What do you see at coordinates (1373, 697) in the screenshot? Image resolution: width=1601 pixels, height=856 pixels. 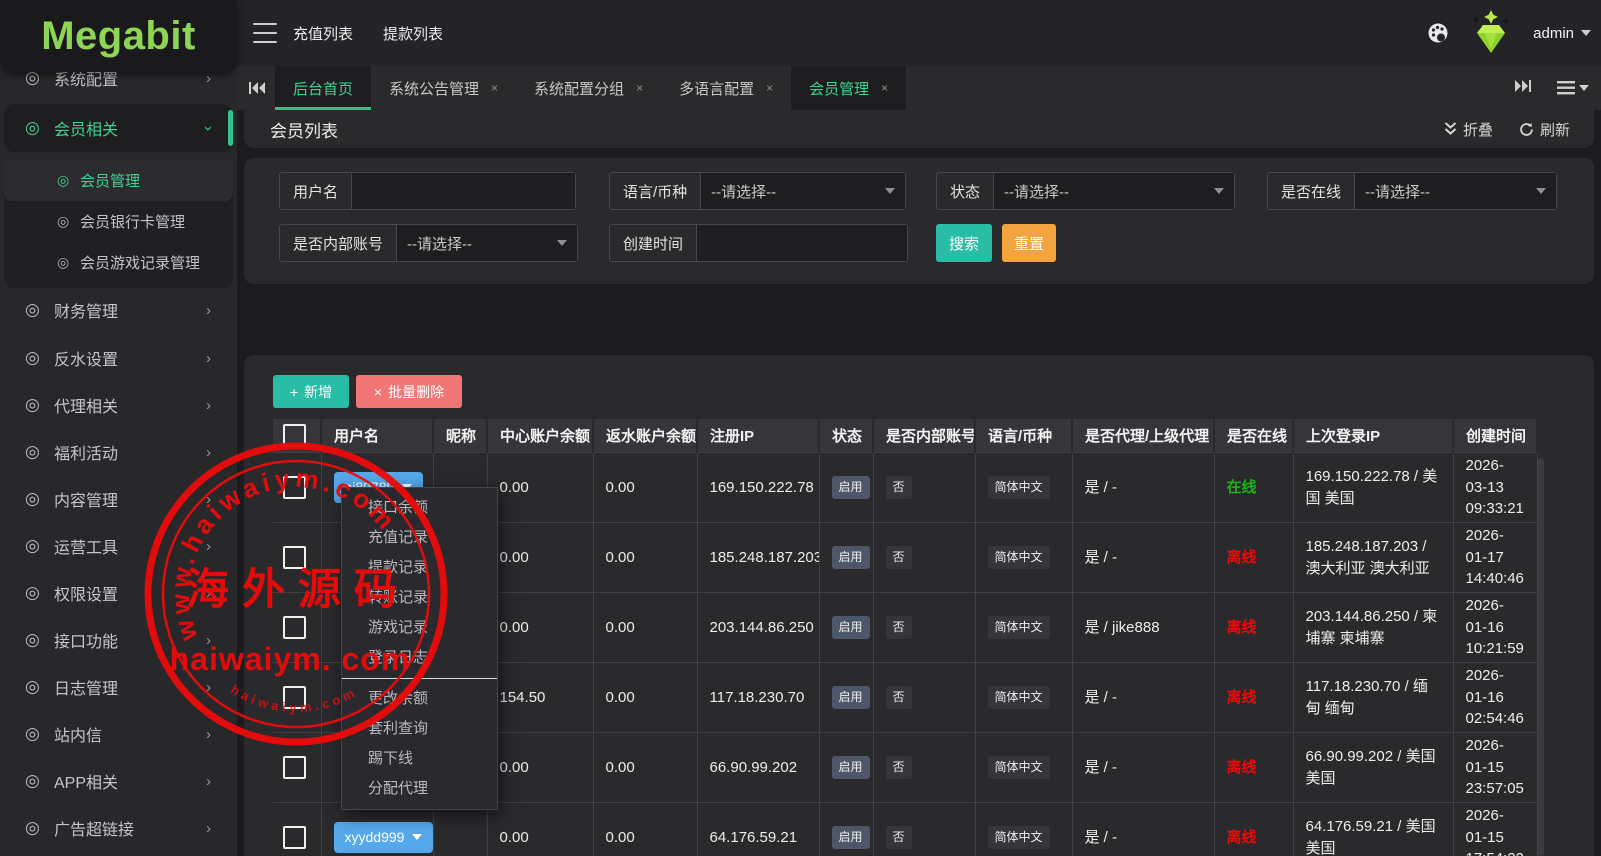 I see `last-login-ip-cell: 117.18.230.70 / 缅甸 缅甸` at bounding box center [1373, 697].